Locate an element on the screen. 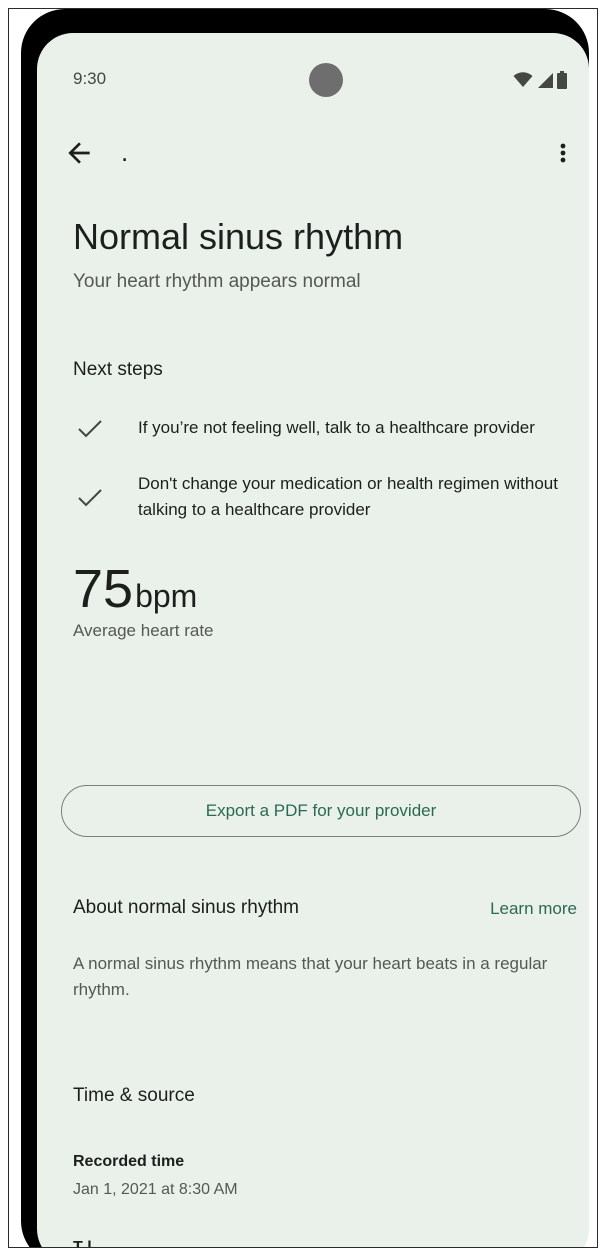 This screenshot has height=1256, width=606. export-pdf-button: Export a PDF for your provider is located at coordinates (321, 811).